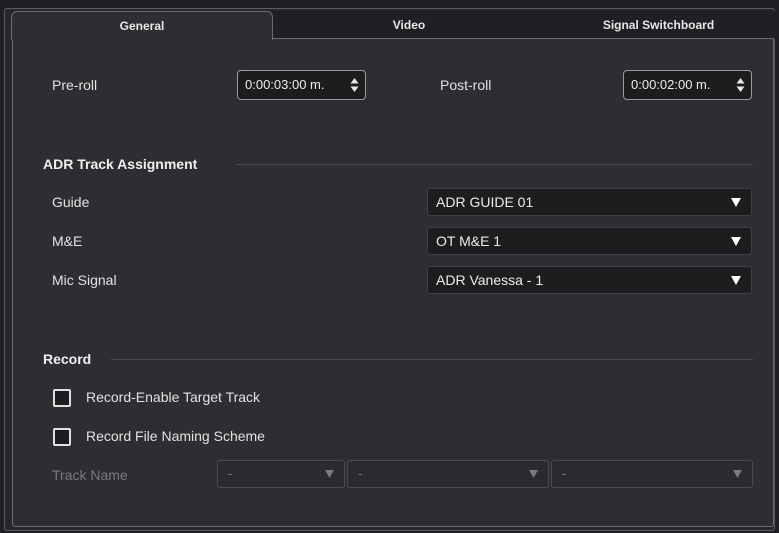 The width and height of the screenshot is (779, 533). I want to click on guide-label: Guide, so click(71, 202).